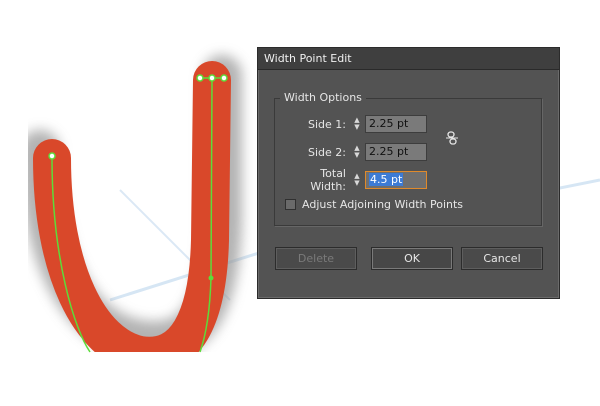  I want to click on adjust-width-points-checkbox, so click(290, 204).